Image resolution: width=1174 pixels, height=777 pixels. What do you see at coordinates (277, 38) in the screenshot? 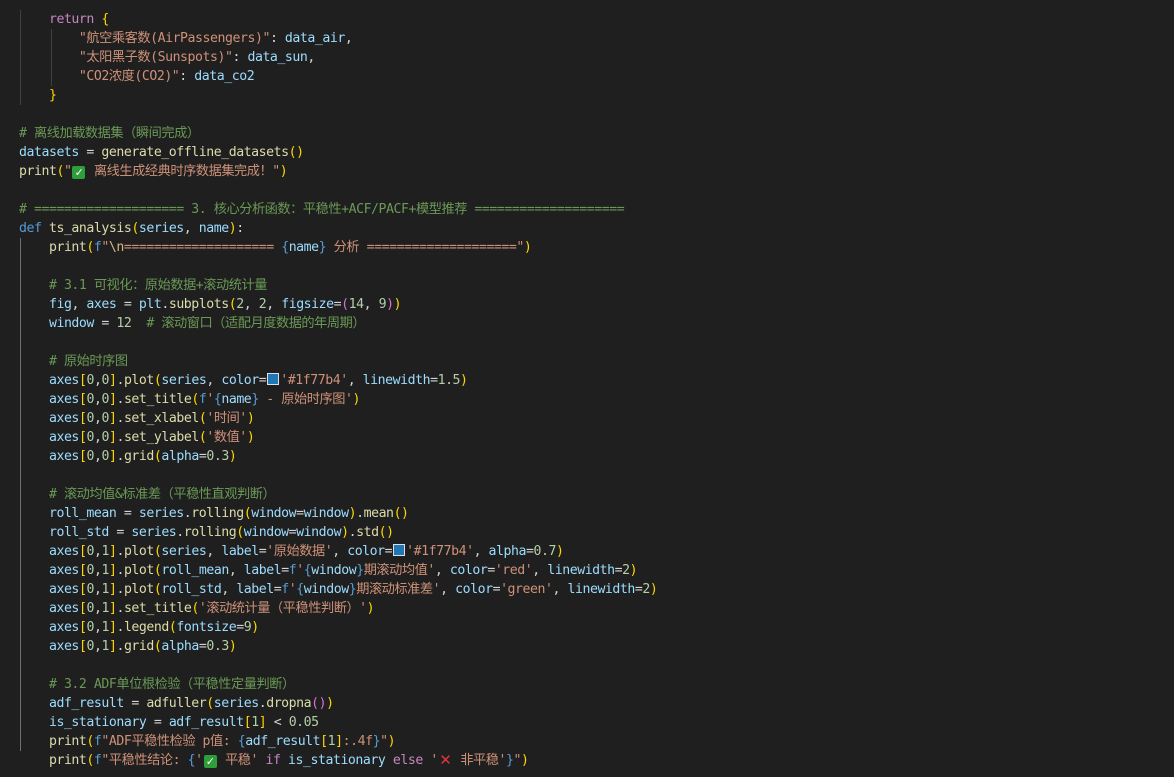
I see `code-token: :` at bounding box center [277, 38].